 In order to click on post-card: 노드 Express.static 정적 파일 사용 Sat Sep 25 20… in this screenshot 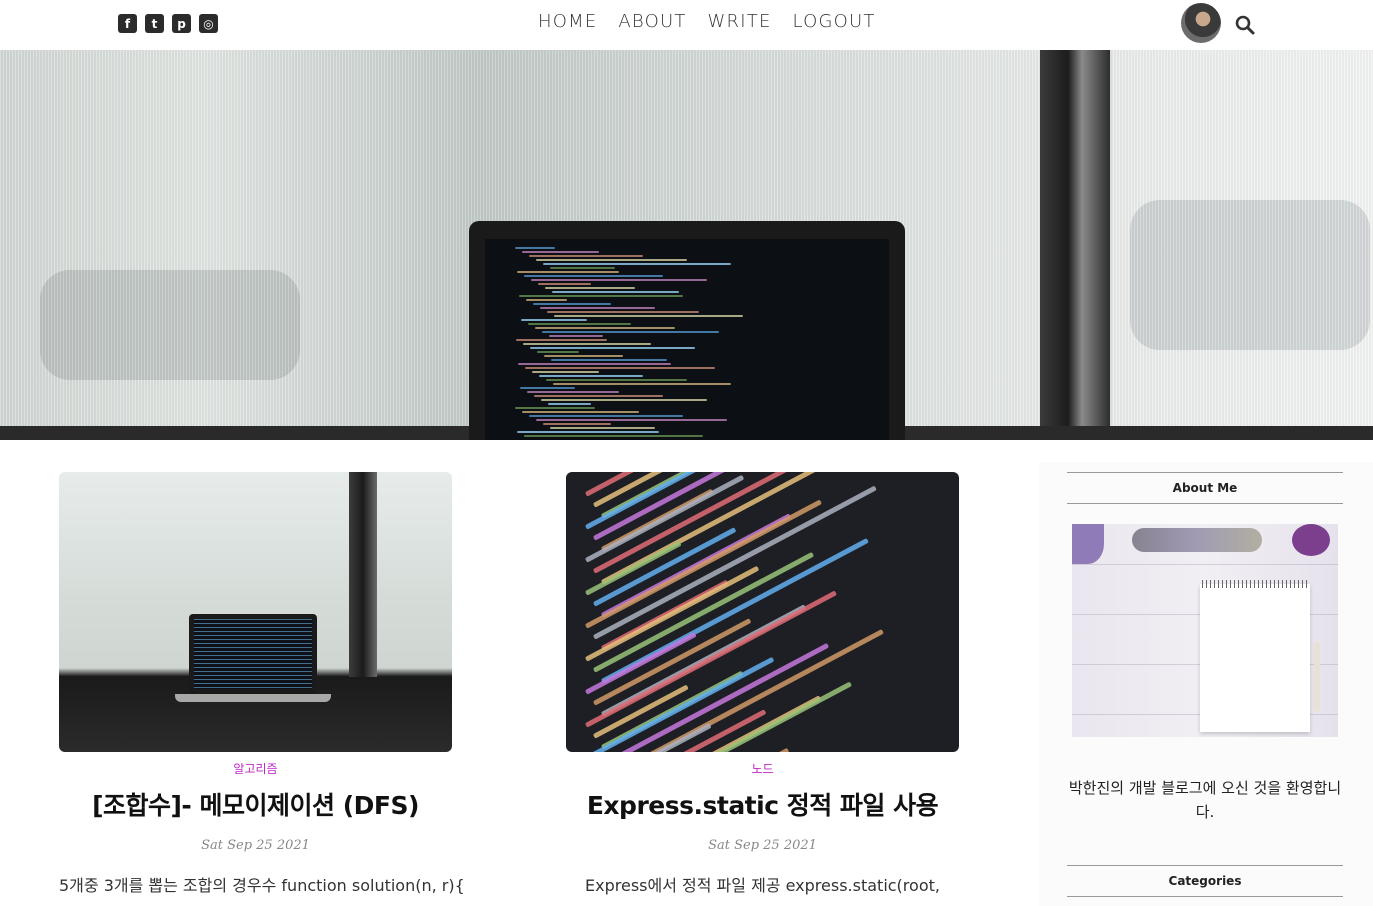, I will do `click(762, 685)`.